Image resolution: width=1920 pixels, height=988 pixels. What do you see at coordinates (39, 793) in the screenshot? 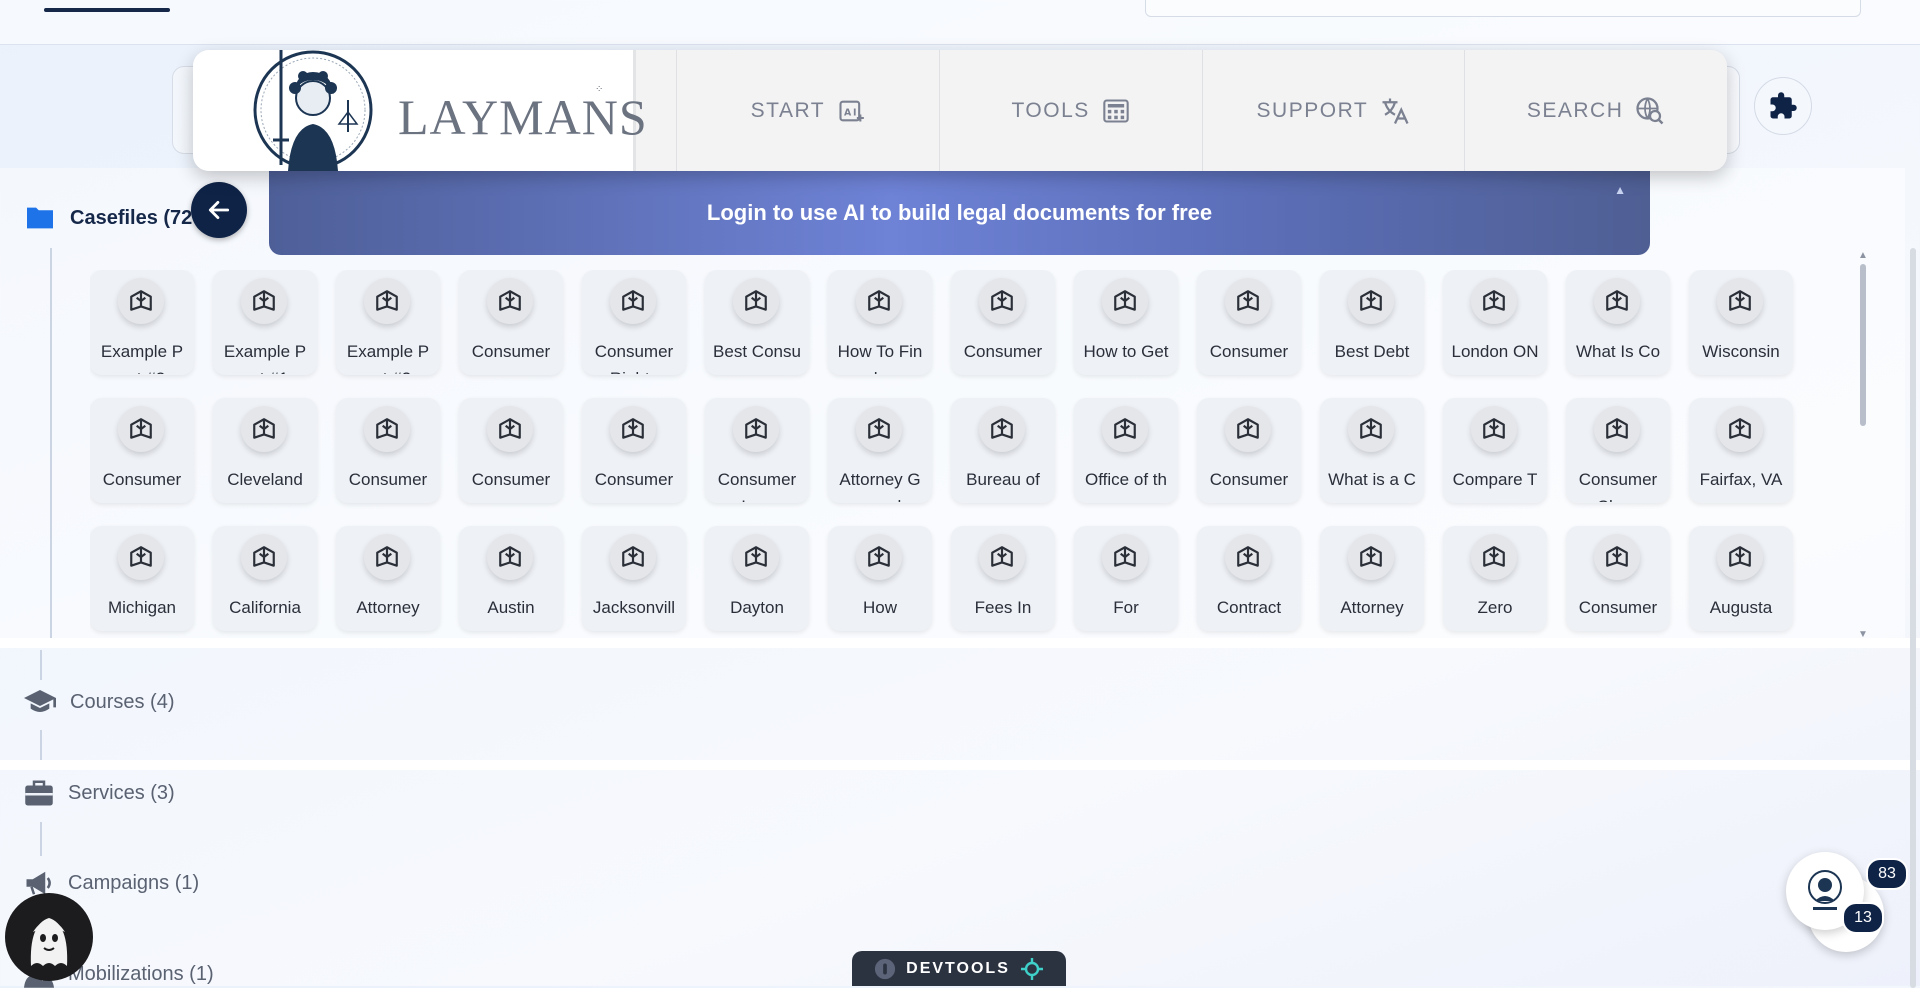
I see `briefcase-icon` at bounding box center [39, 793].